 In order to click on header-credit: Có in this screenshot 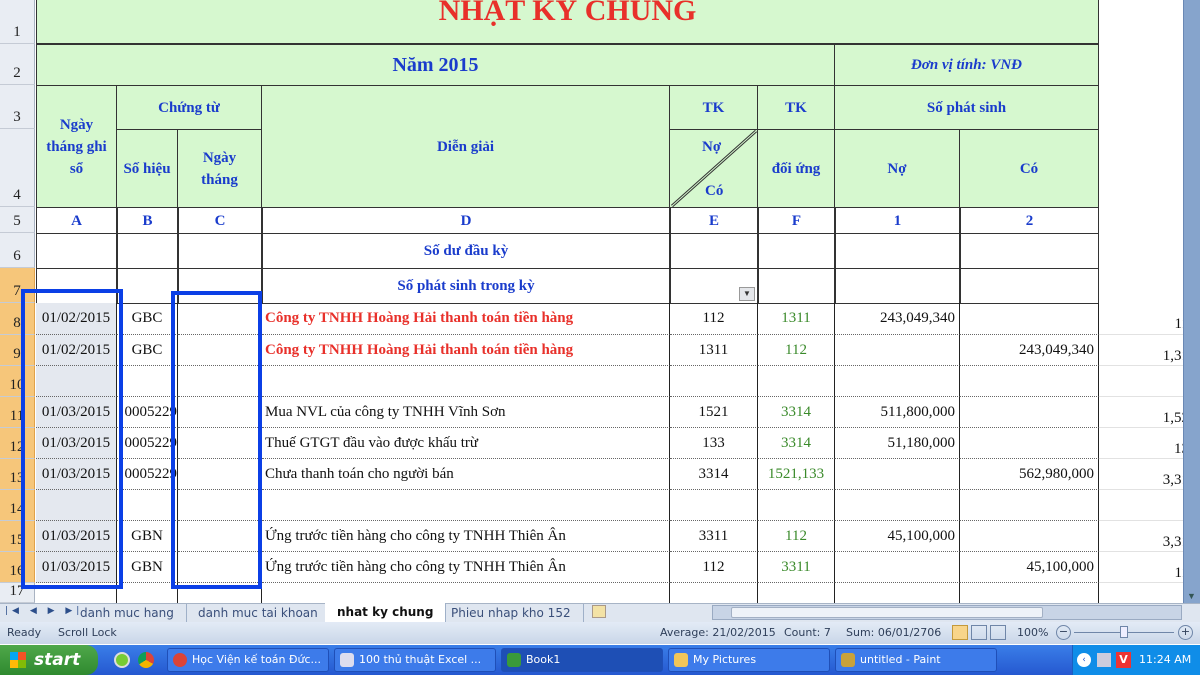, I will do `click(1029, 168)`.